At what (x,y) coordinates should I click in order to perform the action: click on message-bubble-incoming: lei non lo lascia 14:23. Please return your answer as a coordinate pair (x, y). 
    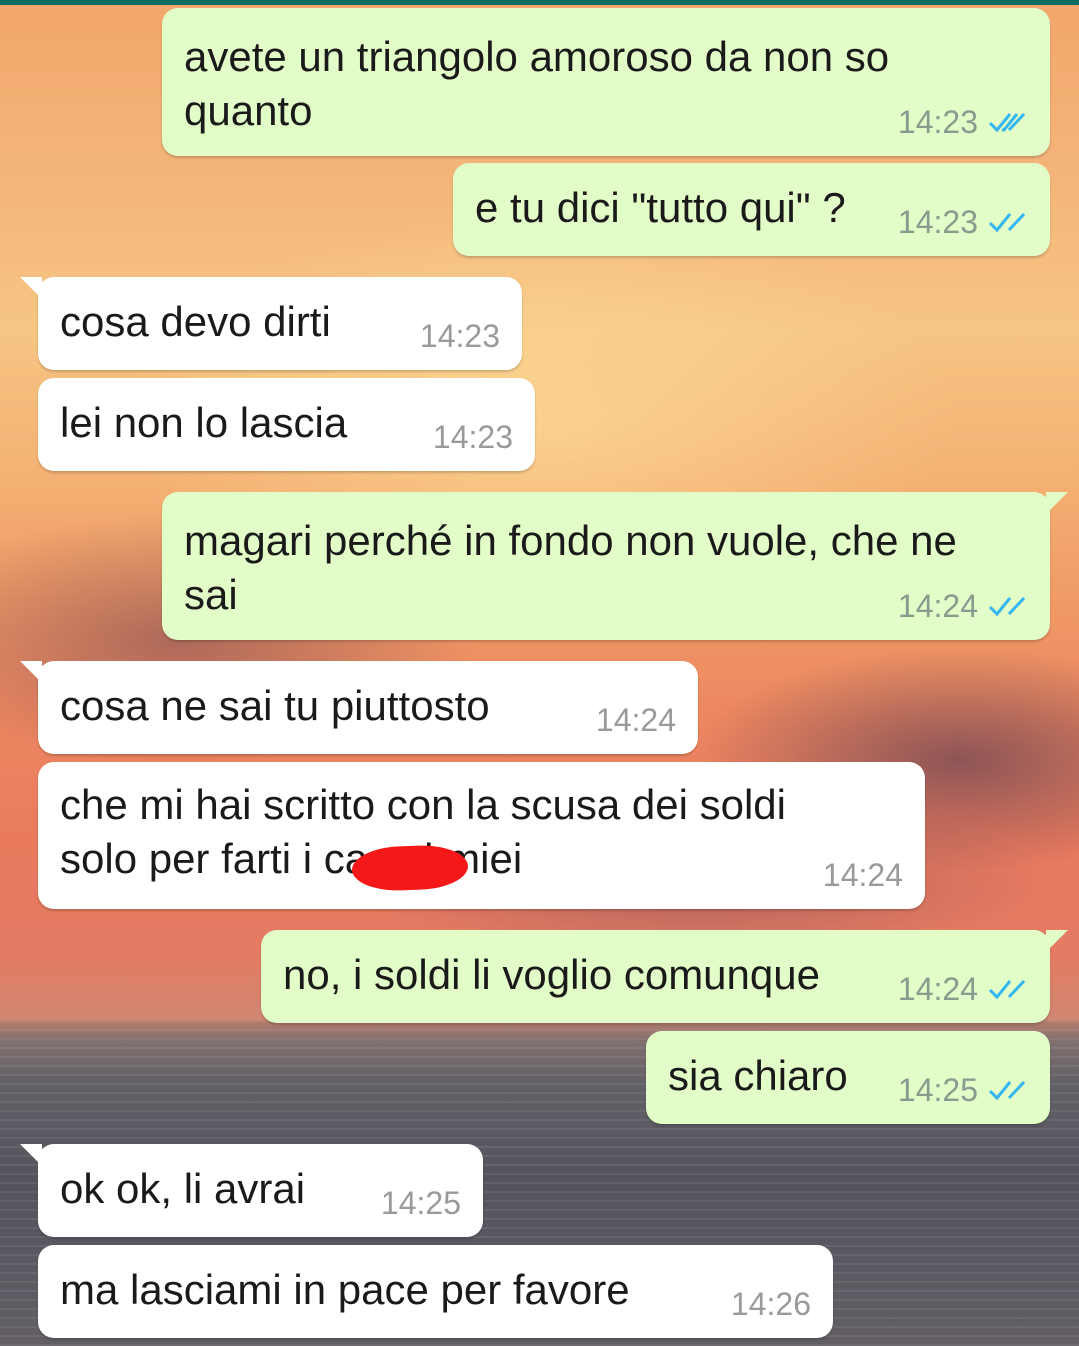
    Looking at the image, I should click on (286, 424).